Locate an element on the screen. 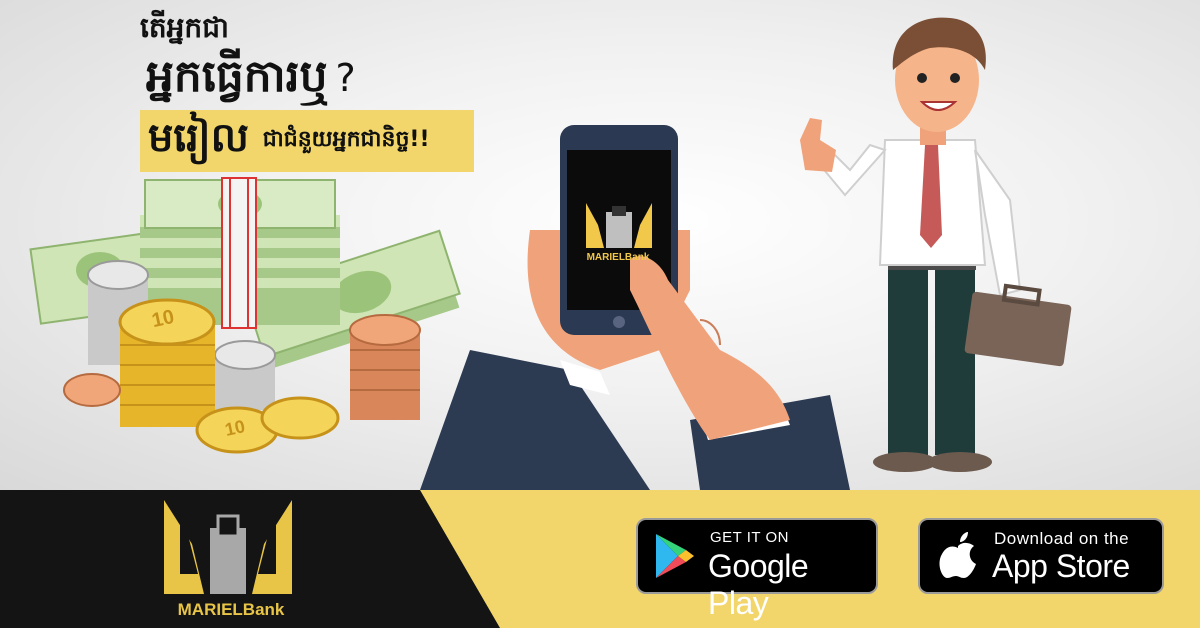 The image size is (1200, 628). headline-line-2: អ្នកធ្វើការឬ? is located at coordinates (251, 77).